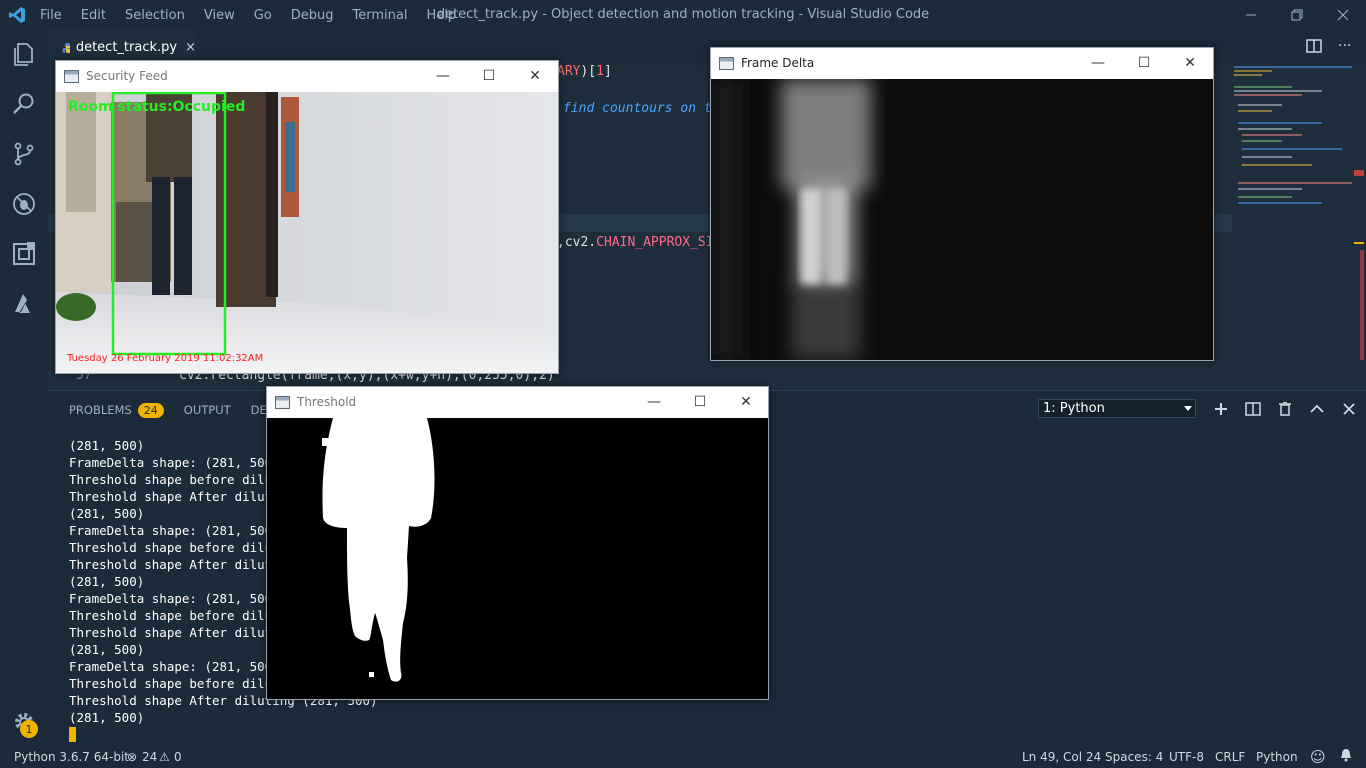 The height and width of the screenshot is (768, 1366). I want to click on code-fragment-threshold: ARY)[1], so click(584, 71).